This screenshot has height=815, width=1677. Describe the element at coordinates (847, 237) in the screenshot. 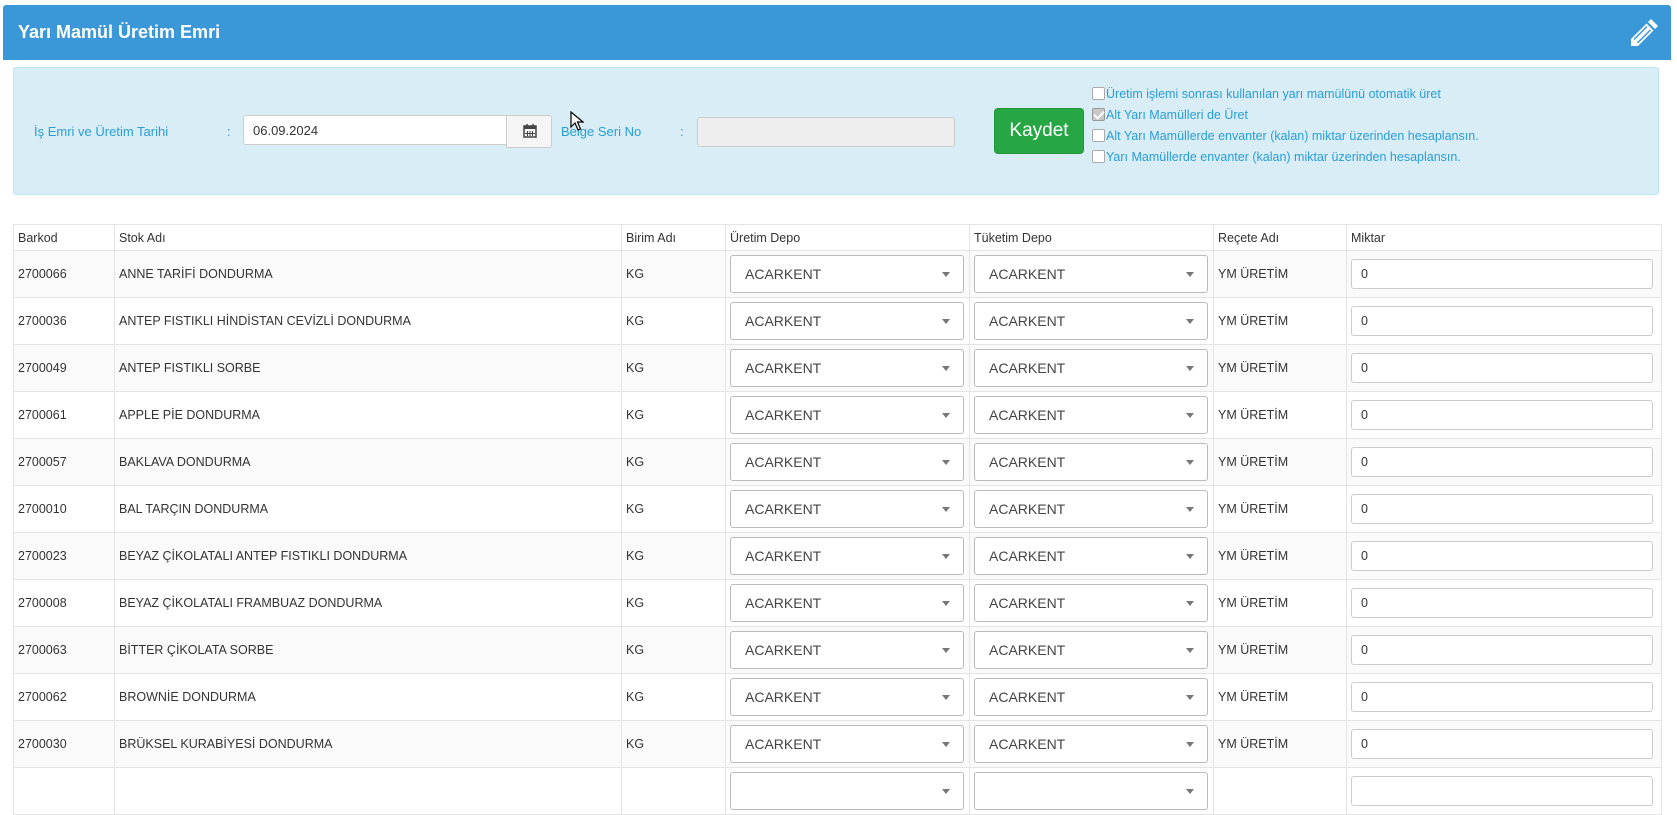

I see `col-uretim-depo: Üretim Depo` at that location.